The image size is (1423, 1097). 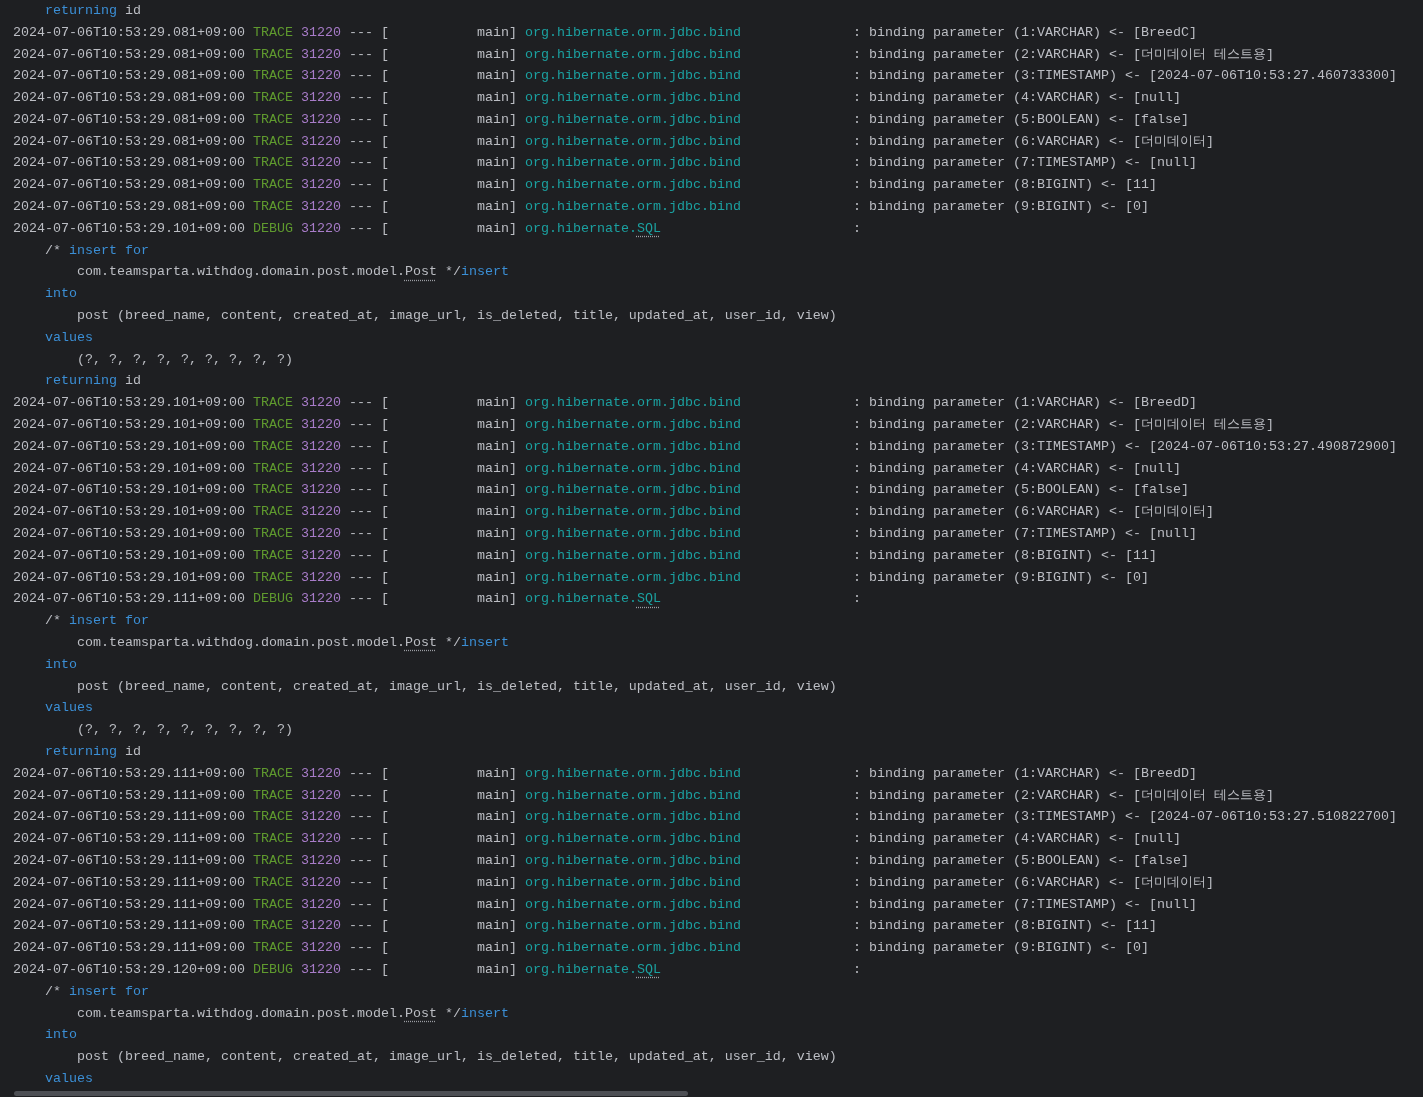 I want to click on sql-line: returning id, so click(x=93, y=752).